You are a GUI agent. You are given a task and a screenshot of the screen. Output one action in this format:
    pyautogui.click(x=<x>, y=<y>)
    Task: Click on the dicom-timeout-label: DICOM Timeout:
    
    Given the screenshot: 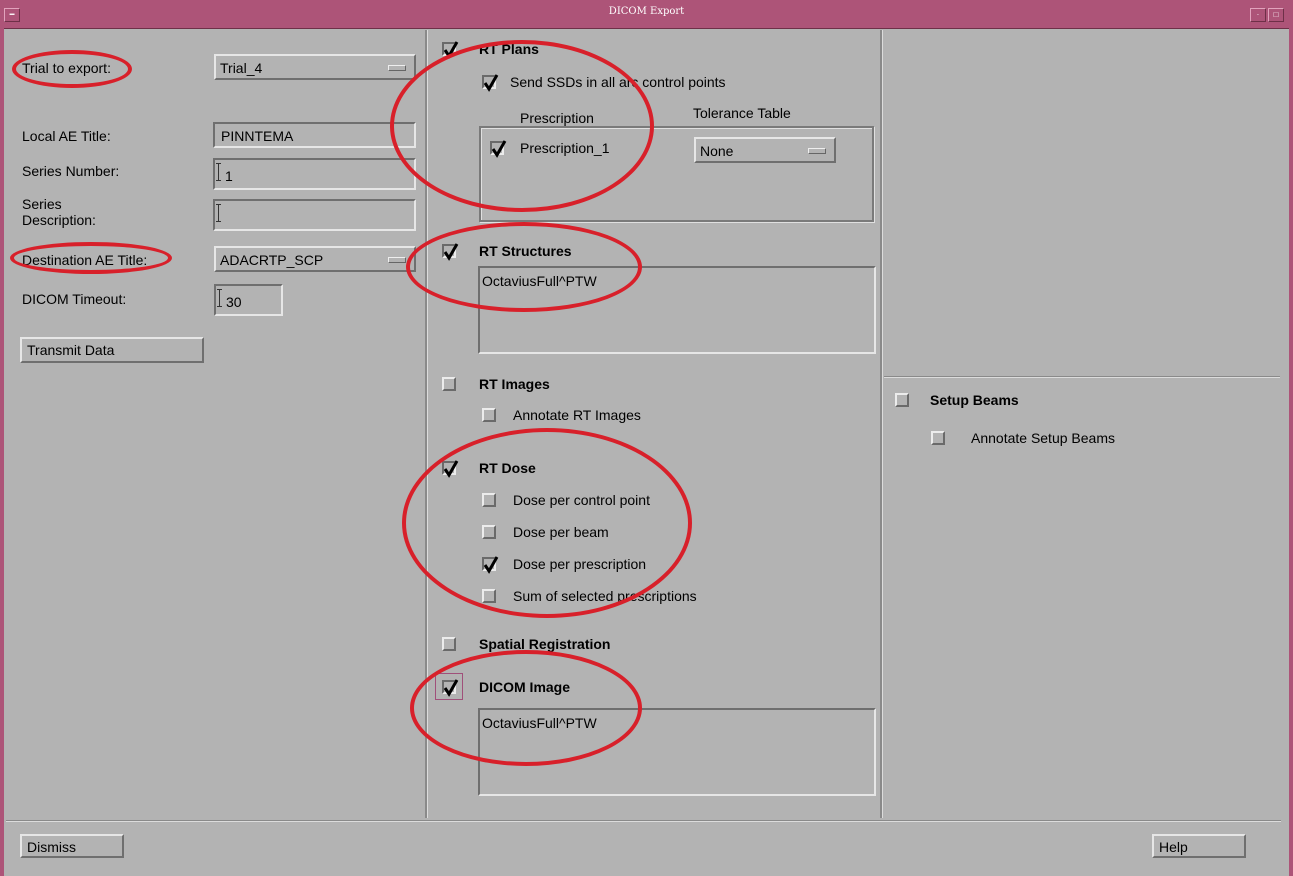 What is the action you would take?
    pyautogui.click(x=74, y=299)
    